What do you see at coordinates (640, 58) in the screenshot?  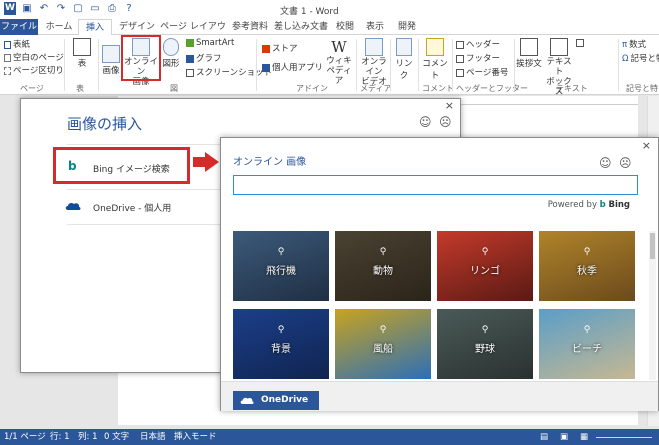 I see `symbol-button: Ω記号と特` at bounding box center [640, 58].